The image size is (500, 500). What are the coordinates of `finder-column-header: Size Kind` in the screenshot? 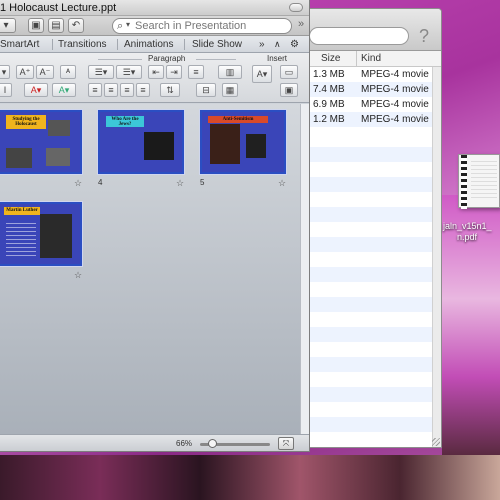 It's located at (371, 59).